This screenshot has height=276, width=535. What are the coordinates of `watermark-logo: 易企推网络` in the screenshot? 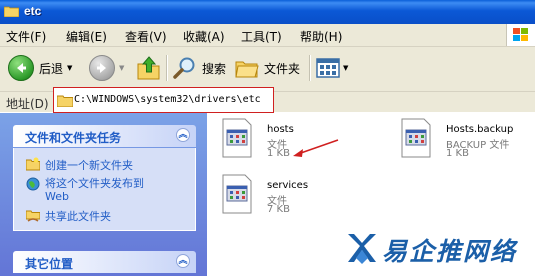 It's located at (439, 248).